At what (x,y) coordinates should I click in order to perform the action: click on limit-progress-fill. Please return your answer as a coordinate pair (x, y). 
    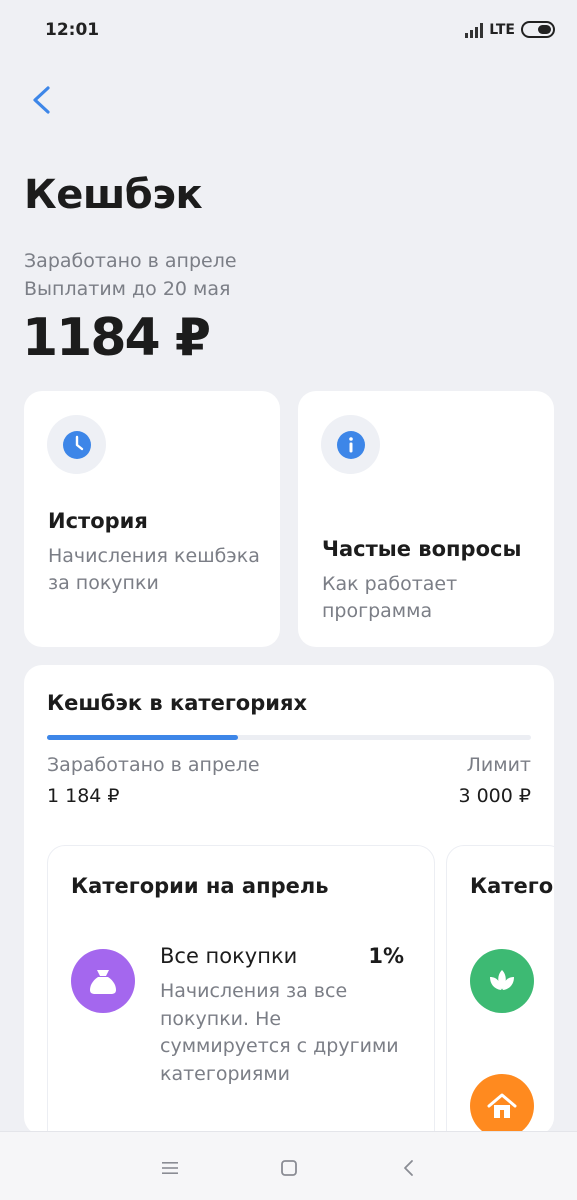
    Looking at the image, I should click on (143, 737).